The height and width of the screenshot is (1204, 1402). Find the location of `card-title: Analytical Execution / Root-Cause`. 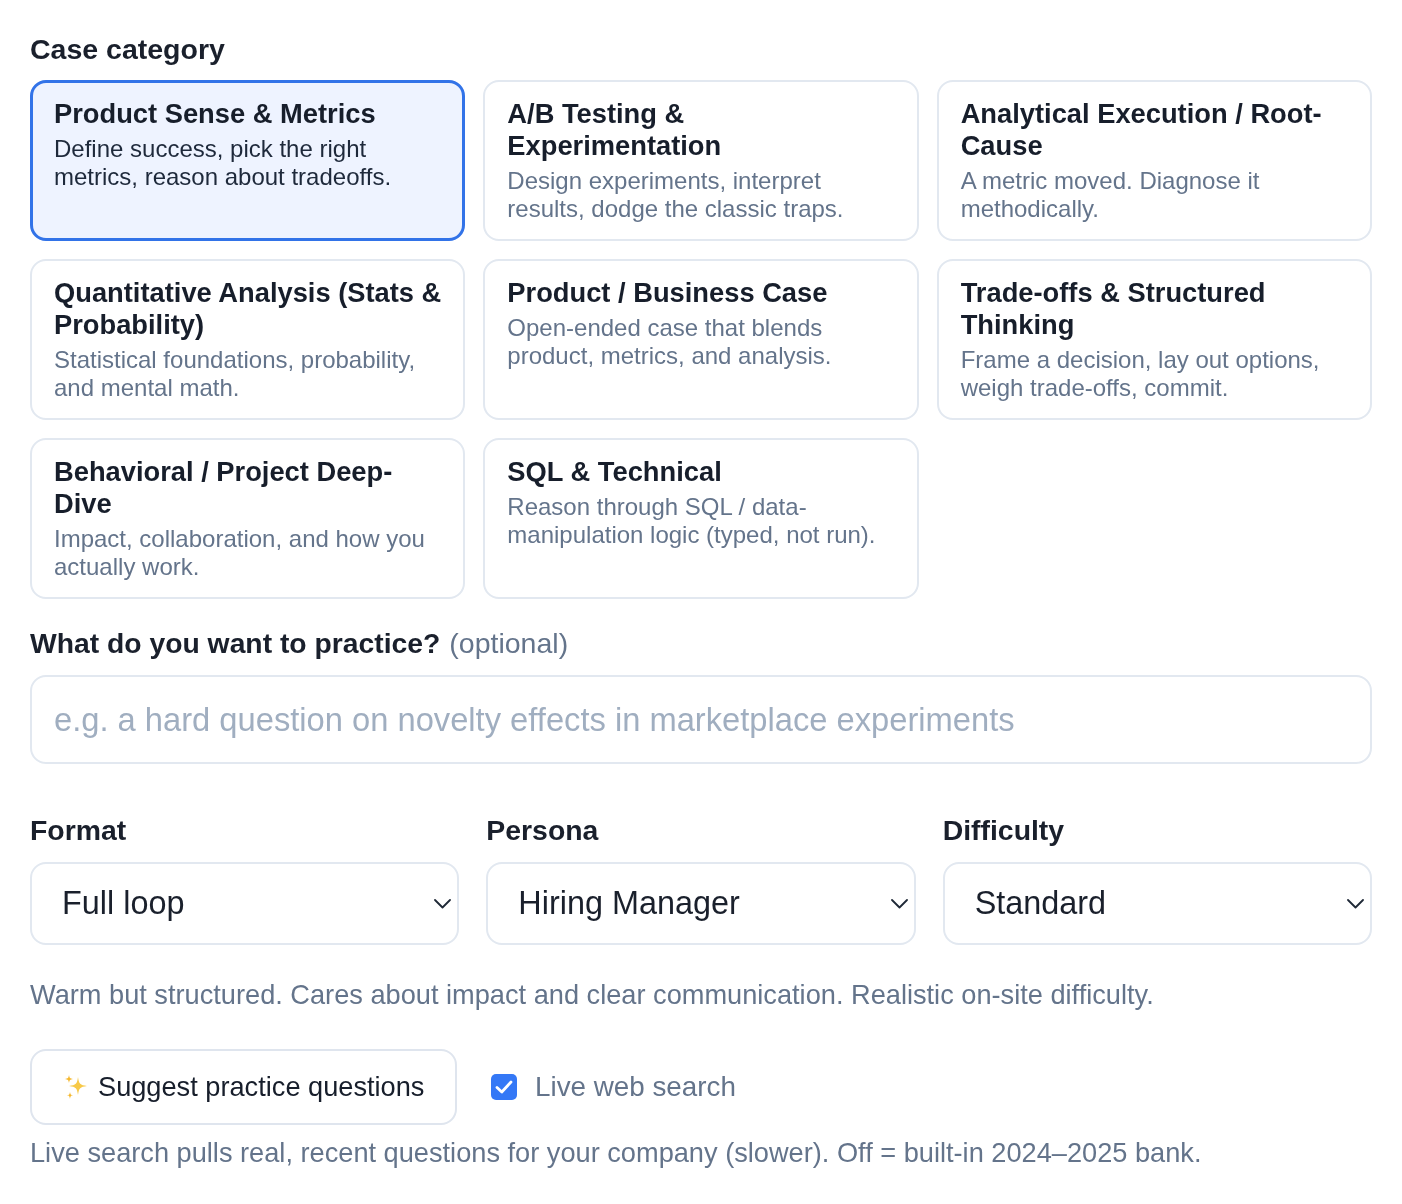

card-title: Analytical Execution / Root-Cause is located at coordinates (1141, 130).